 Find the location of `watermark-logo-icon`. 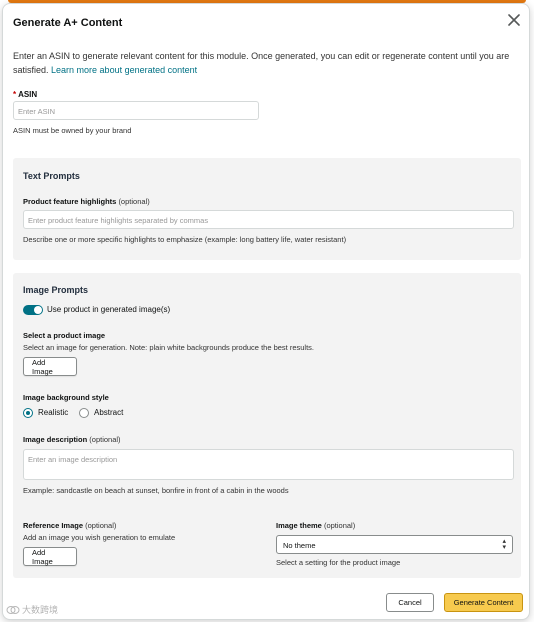

watermark-logo-icon is located at coordinates (13, 609).